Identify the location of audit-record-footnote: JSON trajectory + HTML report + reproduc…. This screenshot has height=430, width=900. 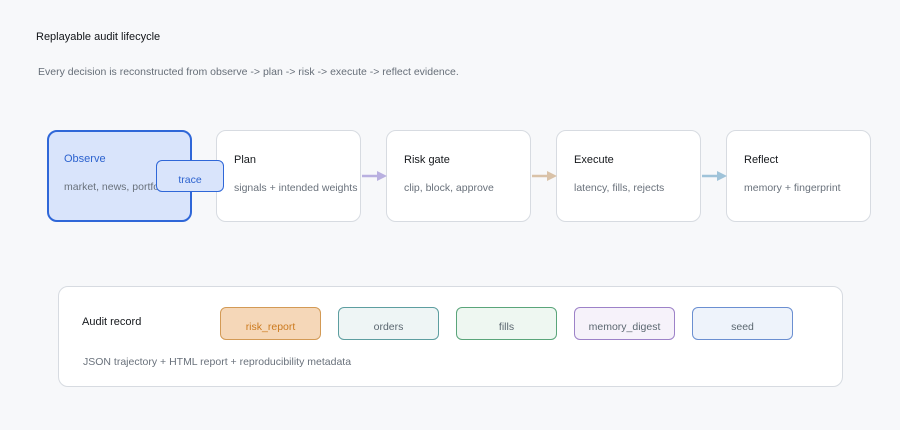
(217, 362).